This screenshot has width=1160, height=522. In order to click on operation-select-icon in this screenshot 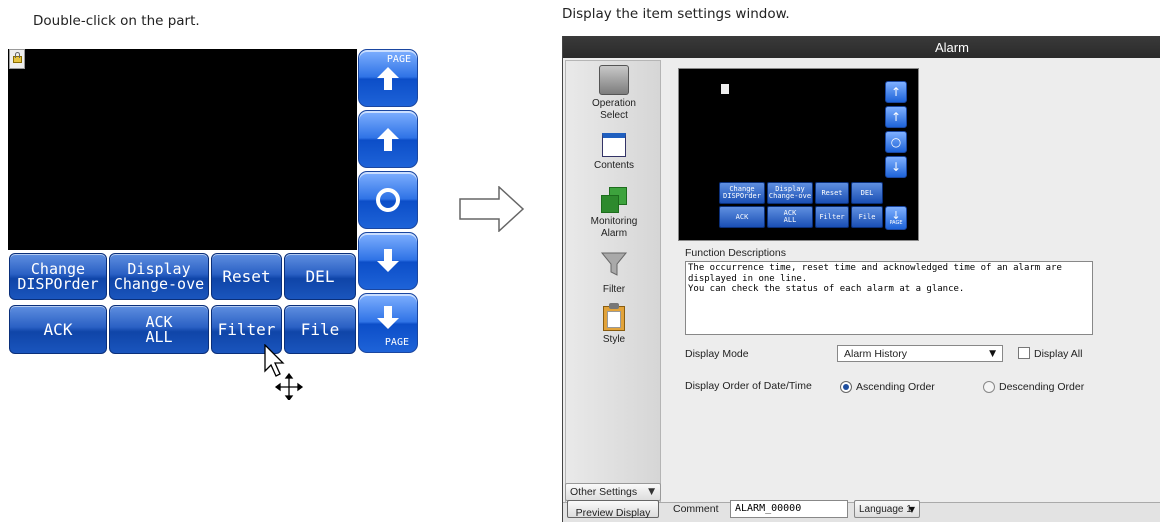, I will do `click(614, 80)`.